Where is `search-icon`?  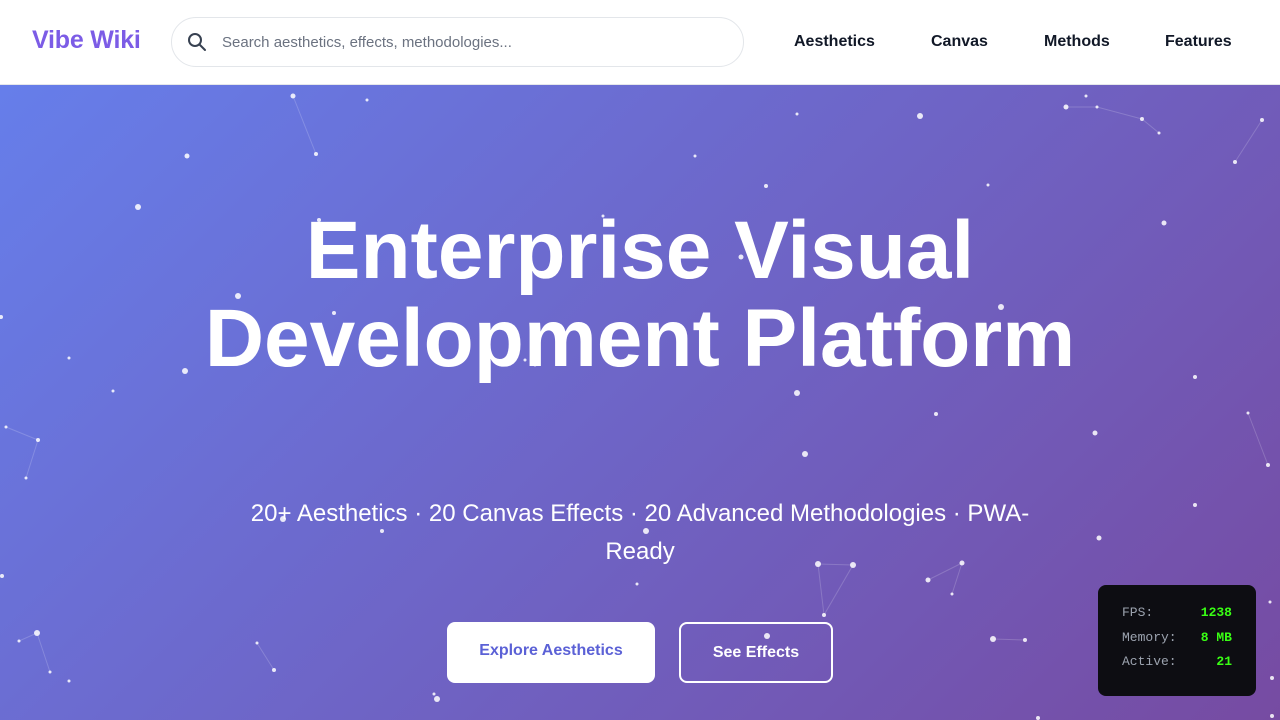 search-icon is located at coordinates (197, 42).